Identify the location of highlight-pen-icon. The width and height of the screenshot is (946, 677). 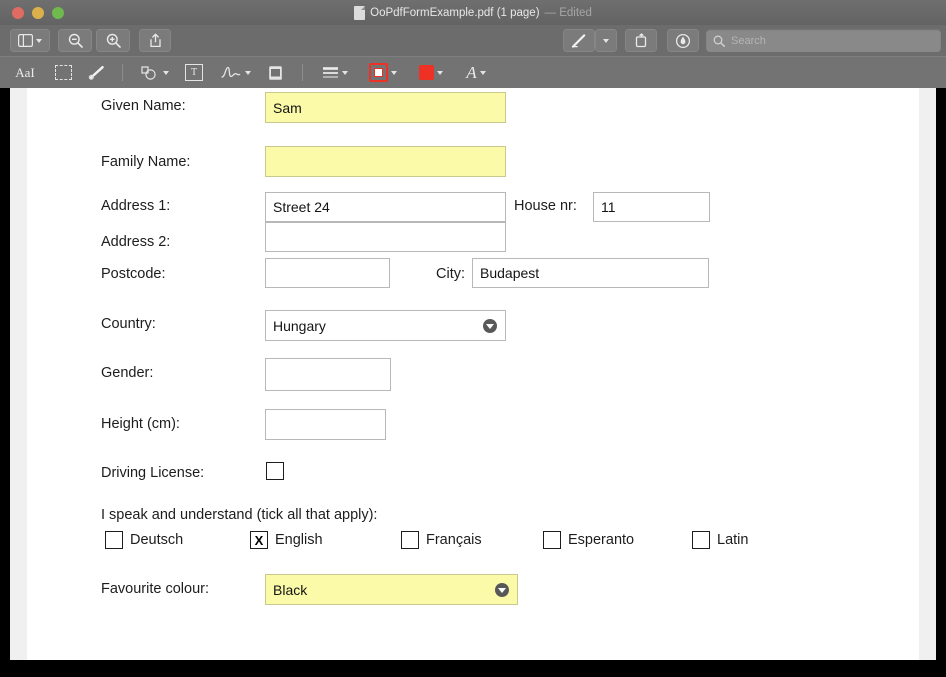
(96, 73).